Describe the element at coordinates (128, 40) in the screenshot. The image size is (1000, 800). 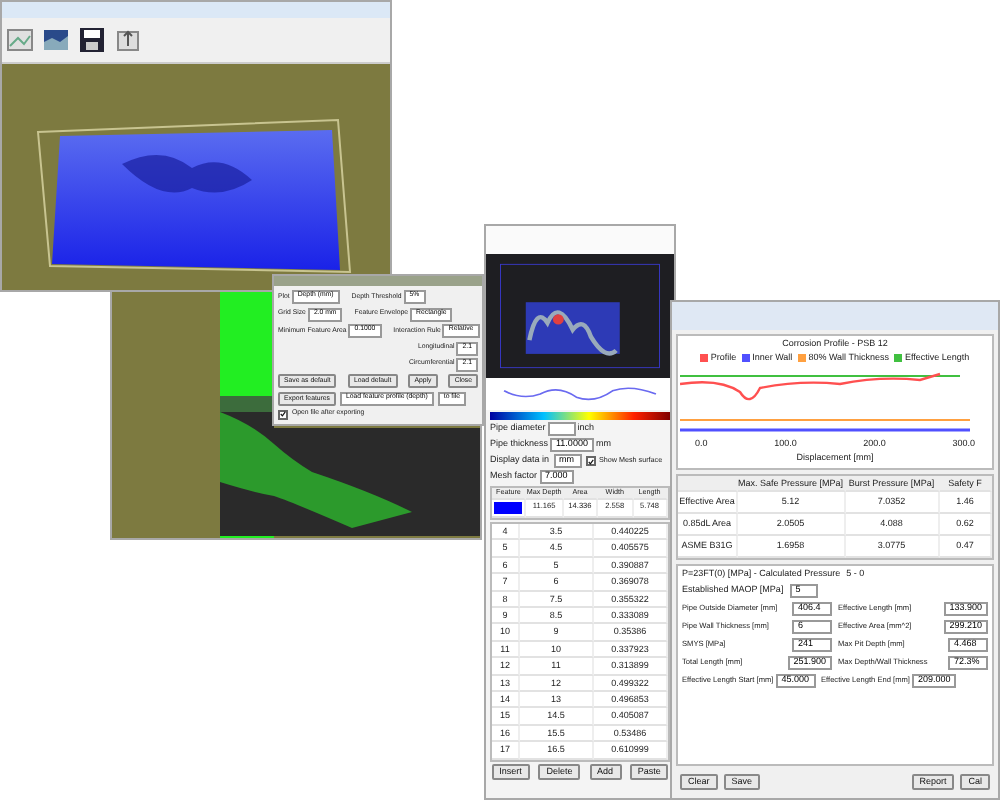
I see `export-icon` at that location.